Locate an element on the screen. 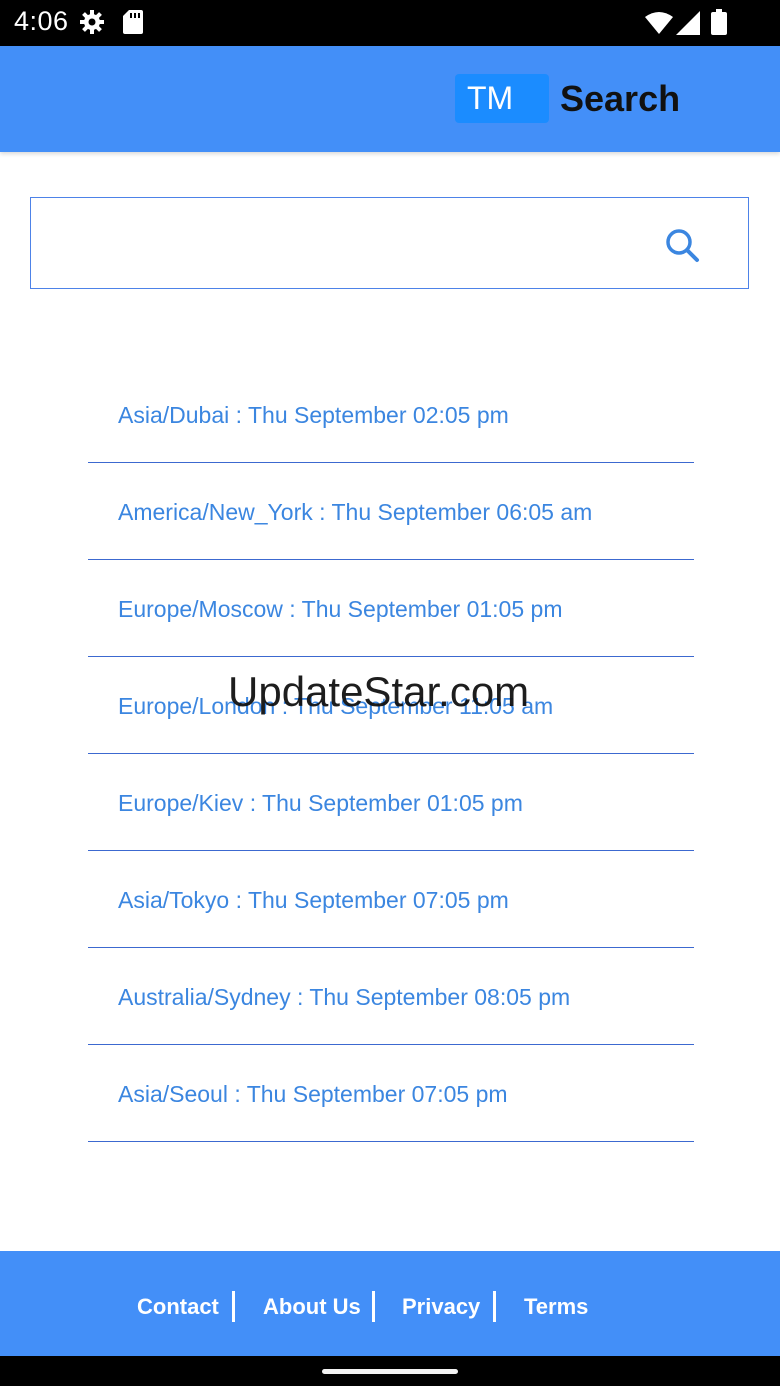 Image resolution: width=780 pixels, height=1386 pixels. timezone-label: Europe/Moscow : Thu September 01:05 pm is located at coordinates (340, 609).